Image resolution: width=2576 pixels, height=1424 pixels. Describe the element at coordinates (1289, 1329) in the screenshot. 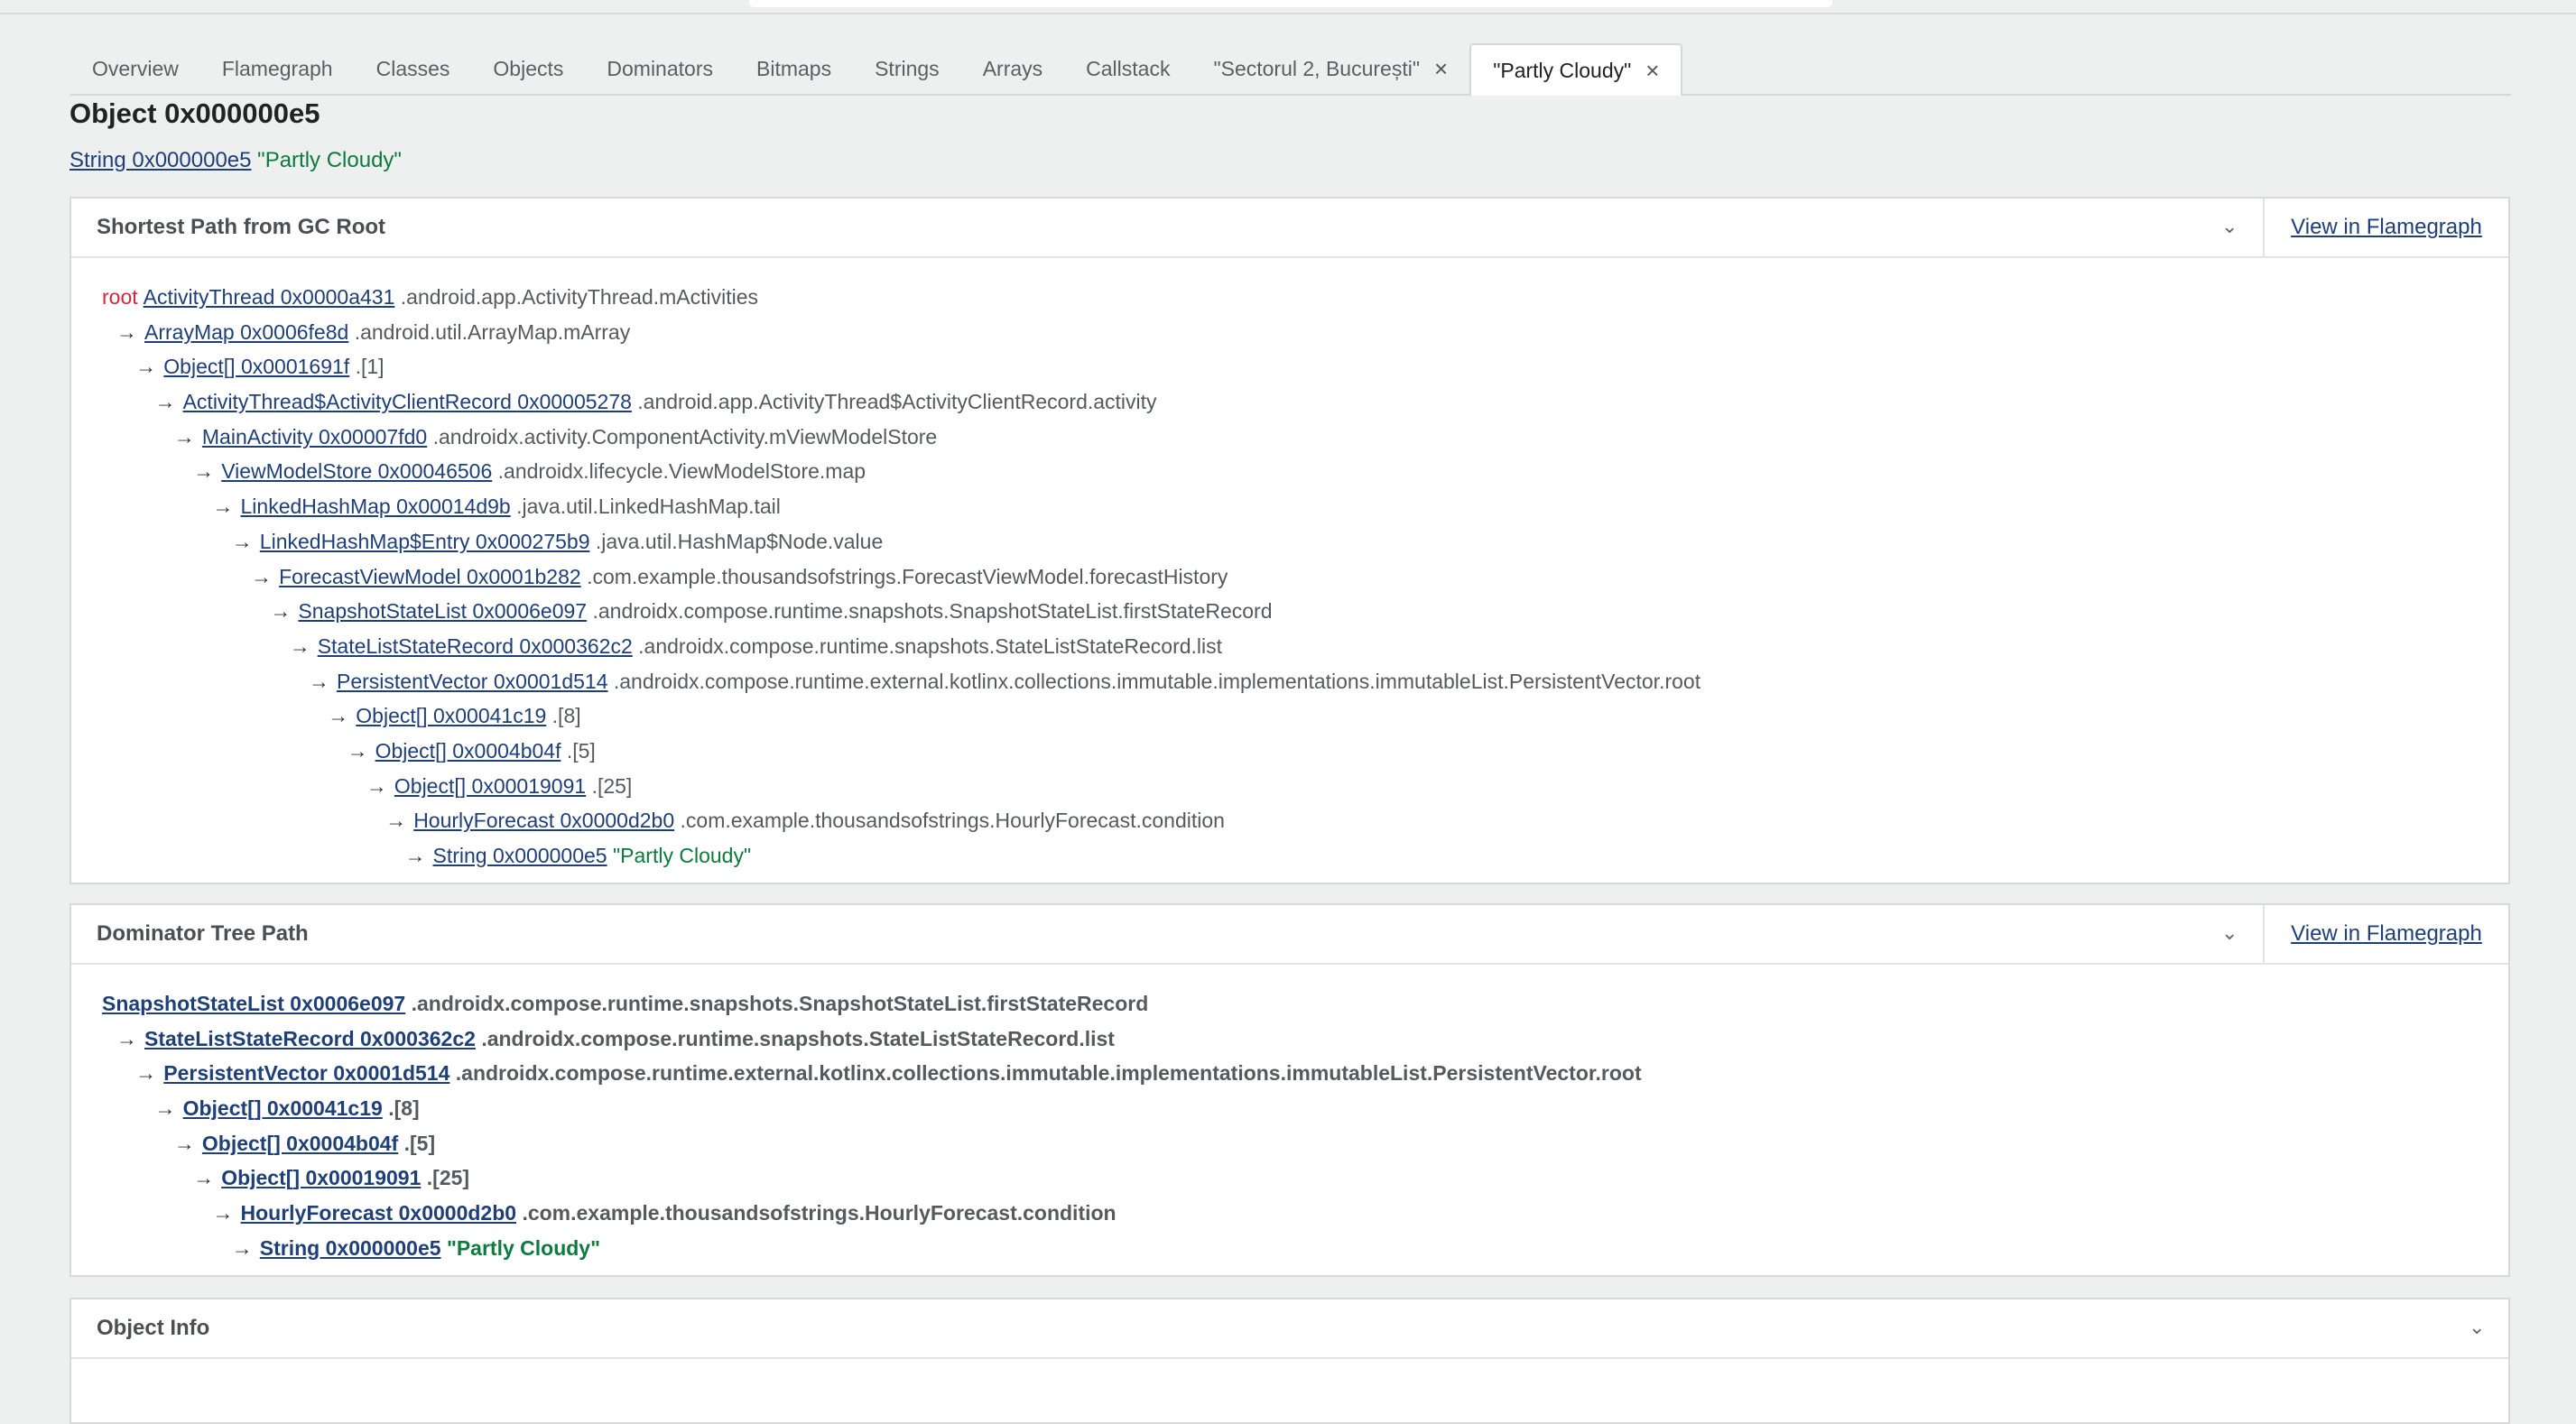

I see `object-info-header: Object Info ⌄` at that location.